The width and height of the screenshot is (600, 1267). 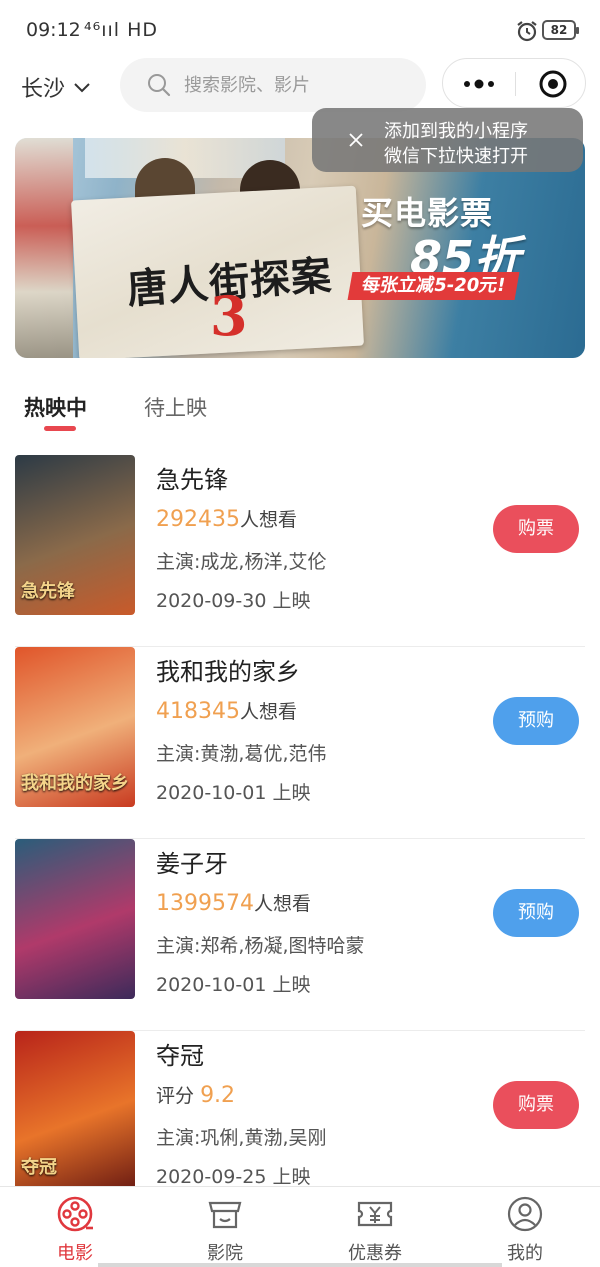 I want to click on tooltip-line: 添加到我的小程序, so click(x=456, y=131).